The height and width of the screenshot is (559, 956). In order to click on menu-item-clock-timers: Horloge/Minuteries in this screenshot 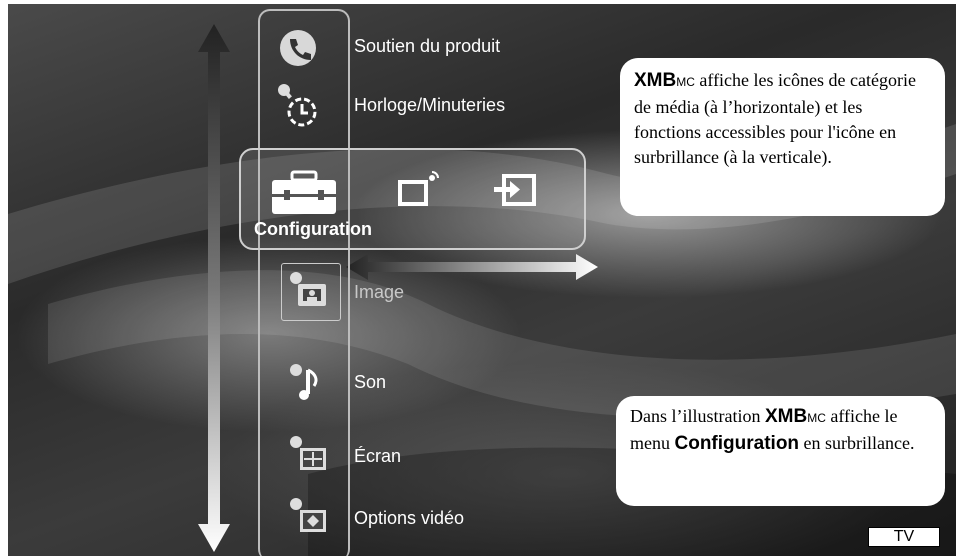, I will do `click(381, 106)`.